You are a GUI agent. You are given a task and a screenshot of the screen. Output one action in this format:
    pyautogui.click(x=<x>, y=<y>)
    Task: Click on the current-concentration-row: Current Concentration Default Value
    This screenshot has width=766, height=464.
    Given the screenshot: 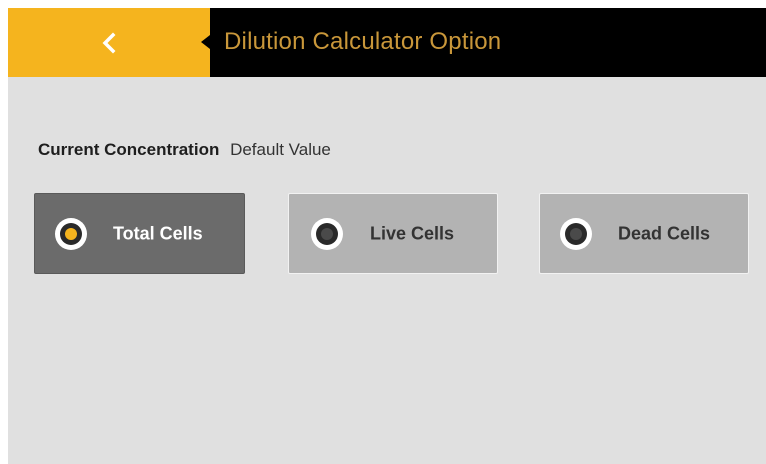 What is the action you would take?
    pyautogui.click(x=184, y=150)
    